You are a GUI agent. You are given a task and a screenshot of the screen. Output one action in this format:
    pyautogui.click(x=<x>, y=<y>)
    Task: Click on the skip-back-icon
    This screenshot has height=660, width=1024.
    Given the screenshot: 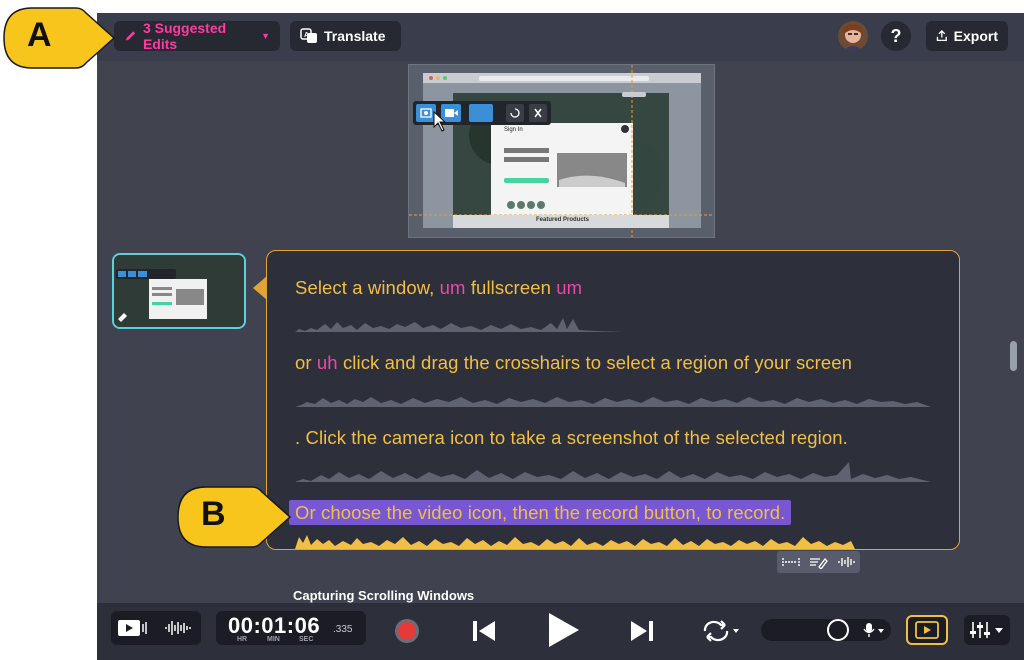 What is the action you would take?
    pyautogui.click(x=484, y=631)
    